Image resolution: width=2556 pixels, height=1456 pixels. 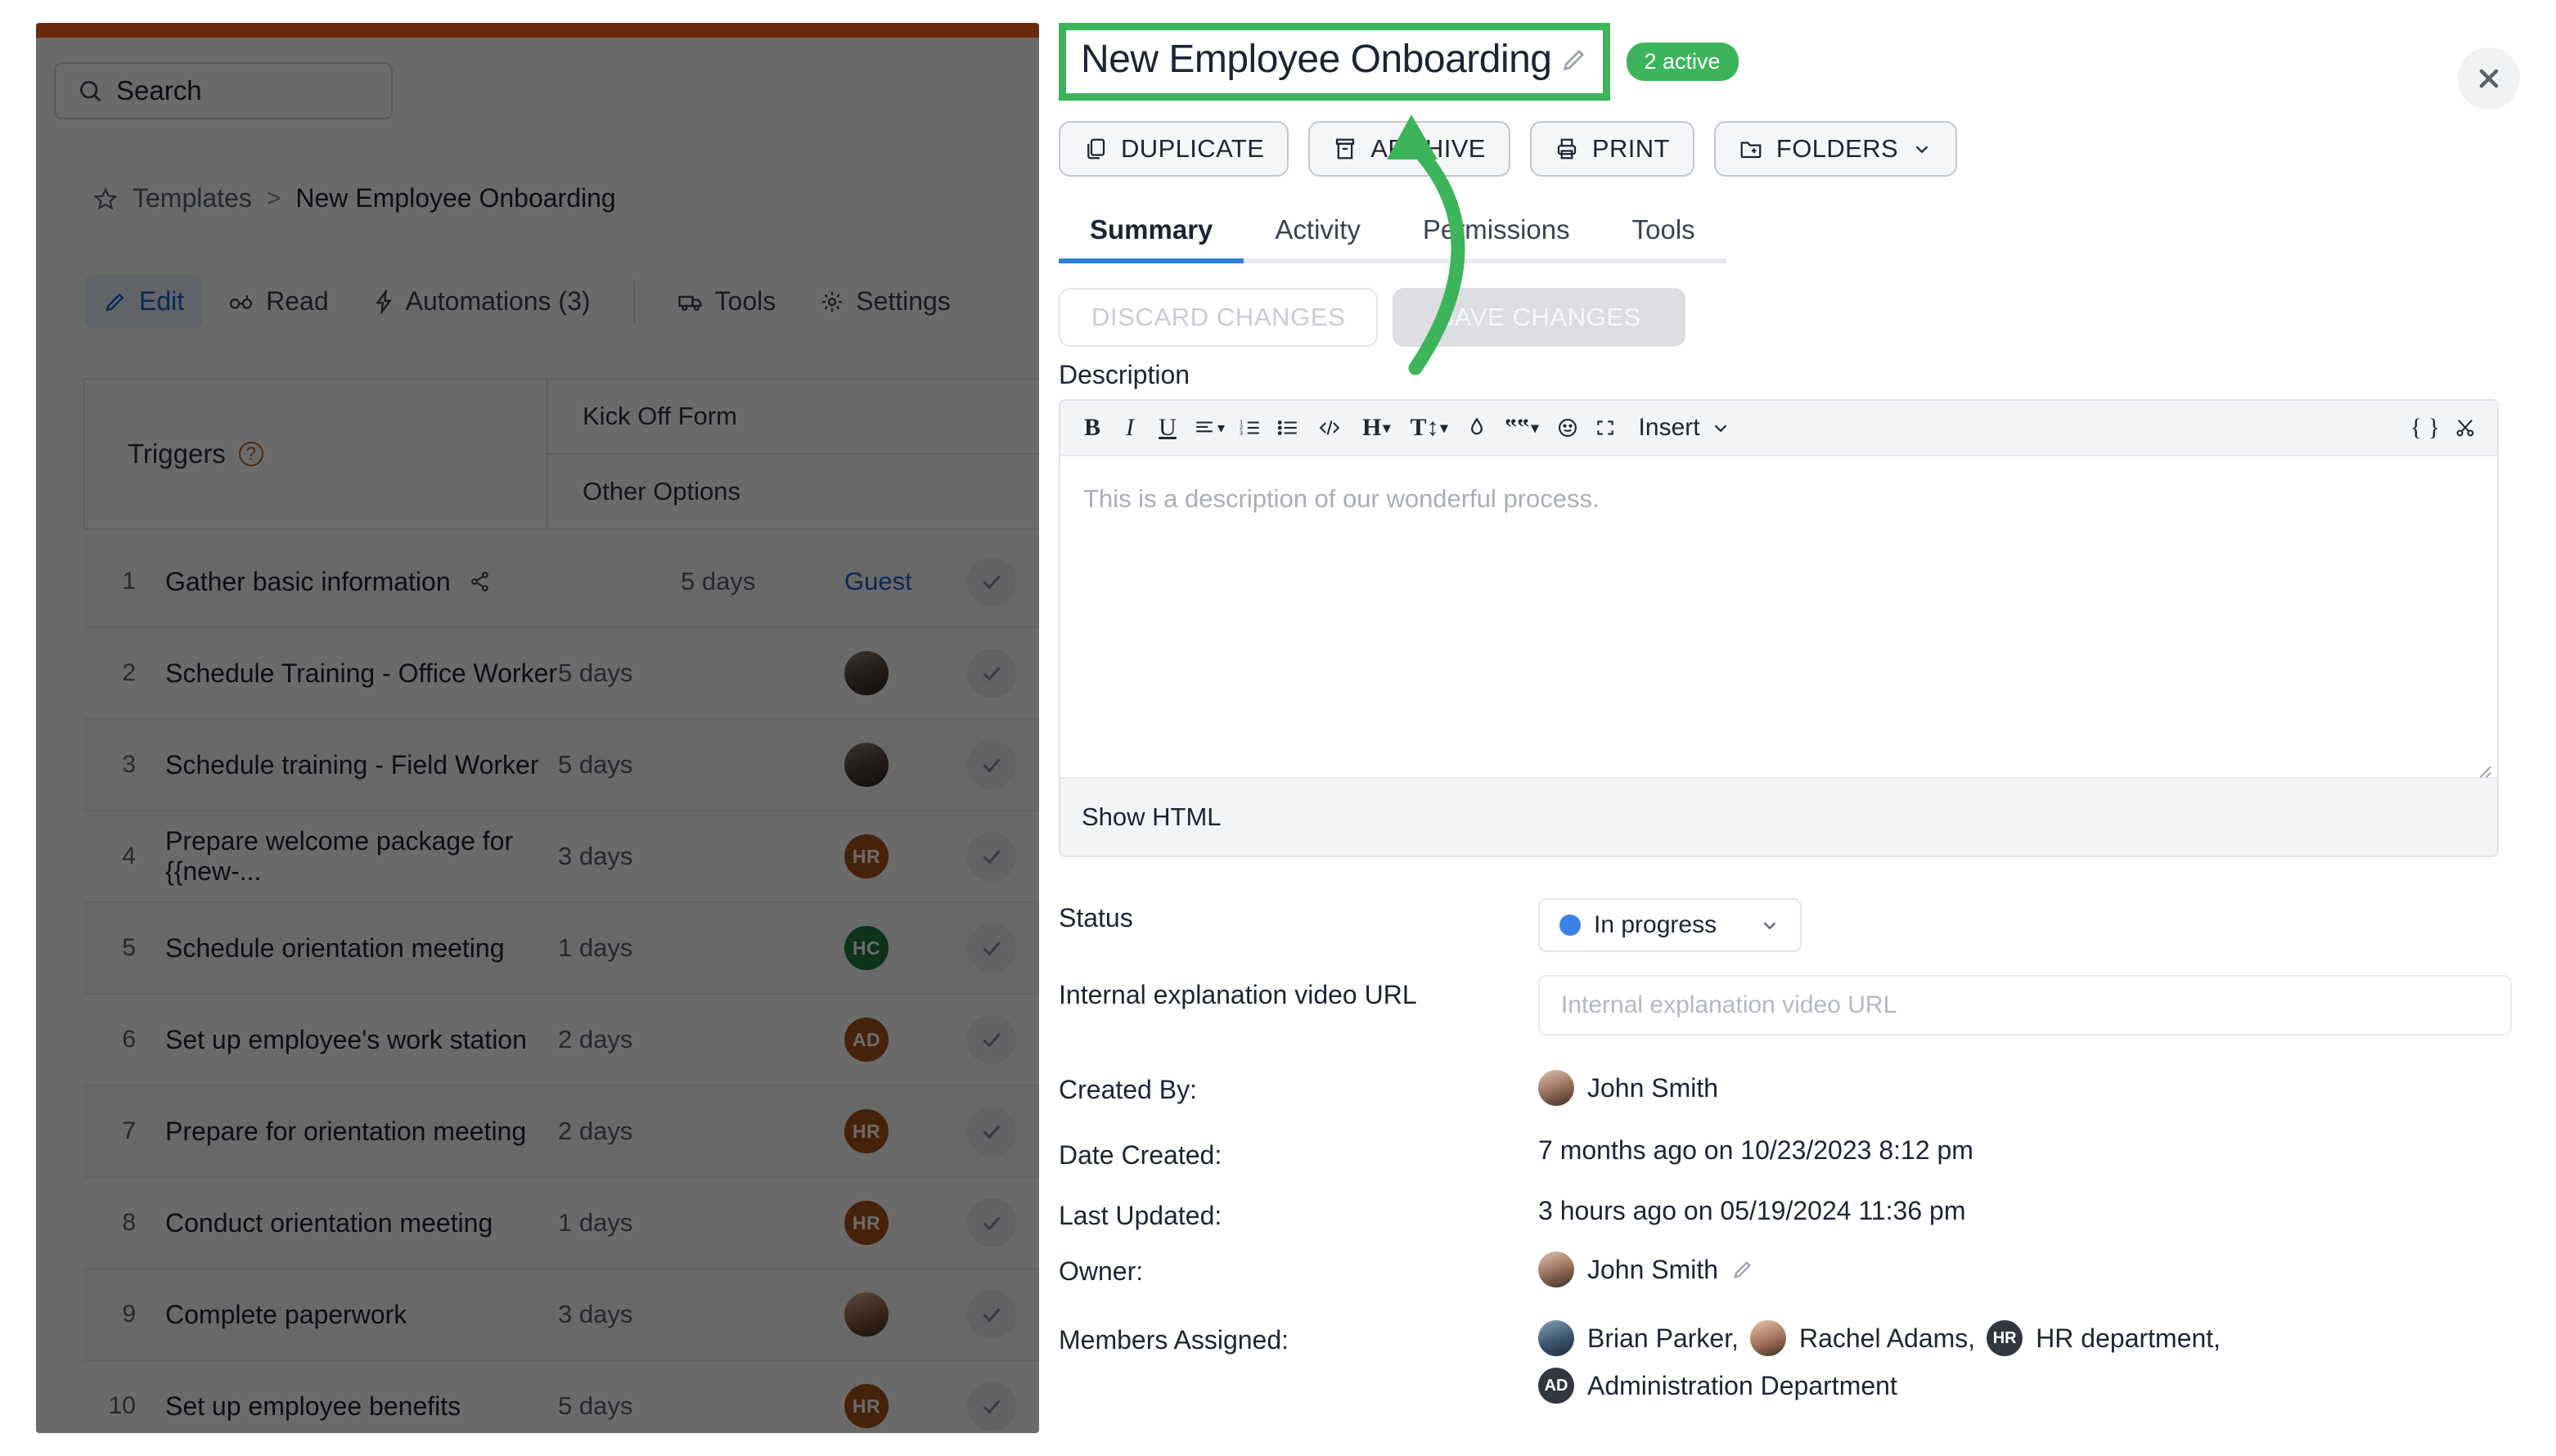 What do you see at coordinates (1778, 816) in the screenshot?
I see `show-html-toggle: Show HTML` at bounding box center [1778, 816].